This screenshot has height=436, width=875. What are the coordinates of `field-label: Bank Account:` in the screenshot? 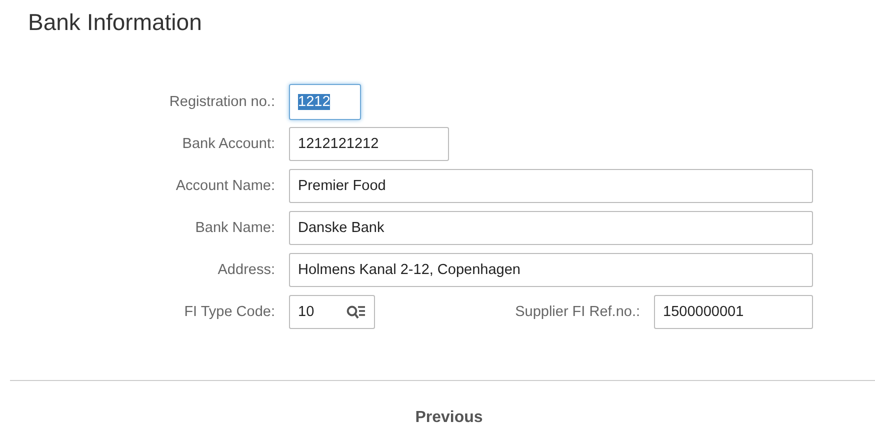 It's located at (228, 144).